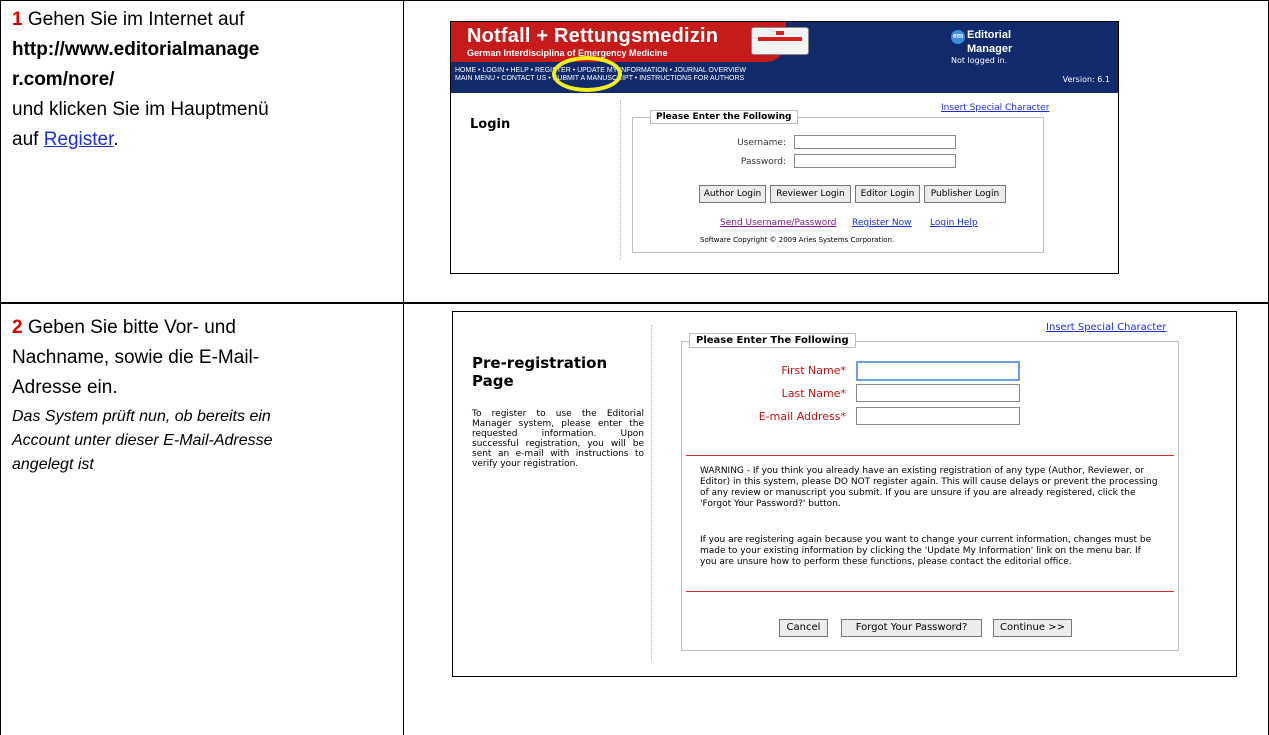 The height and width of the screenshot is (735, 1269). Describe the element at coordinates (634, 0) in the screenshot. I see `table-border-top` at that location.